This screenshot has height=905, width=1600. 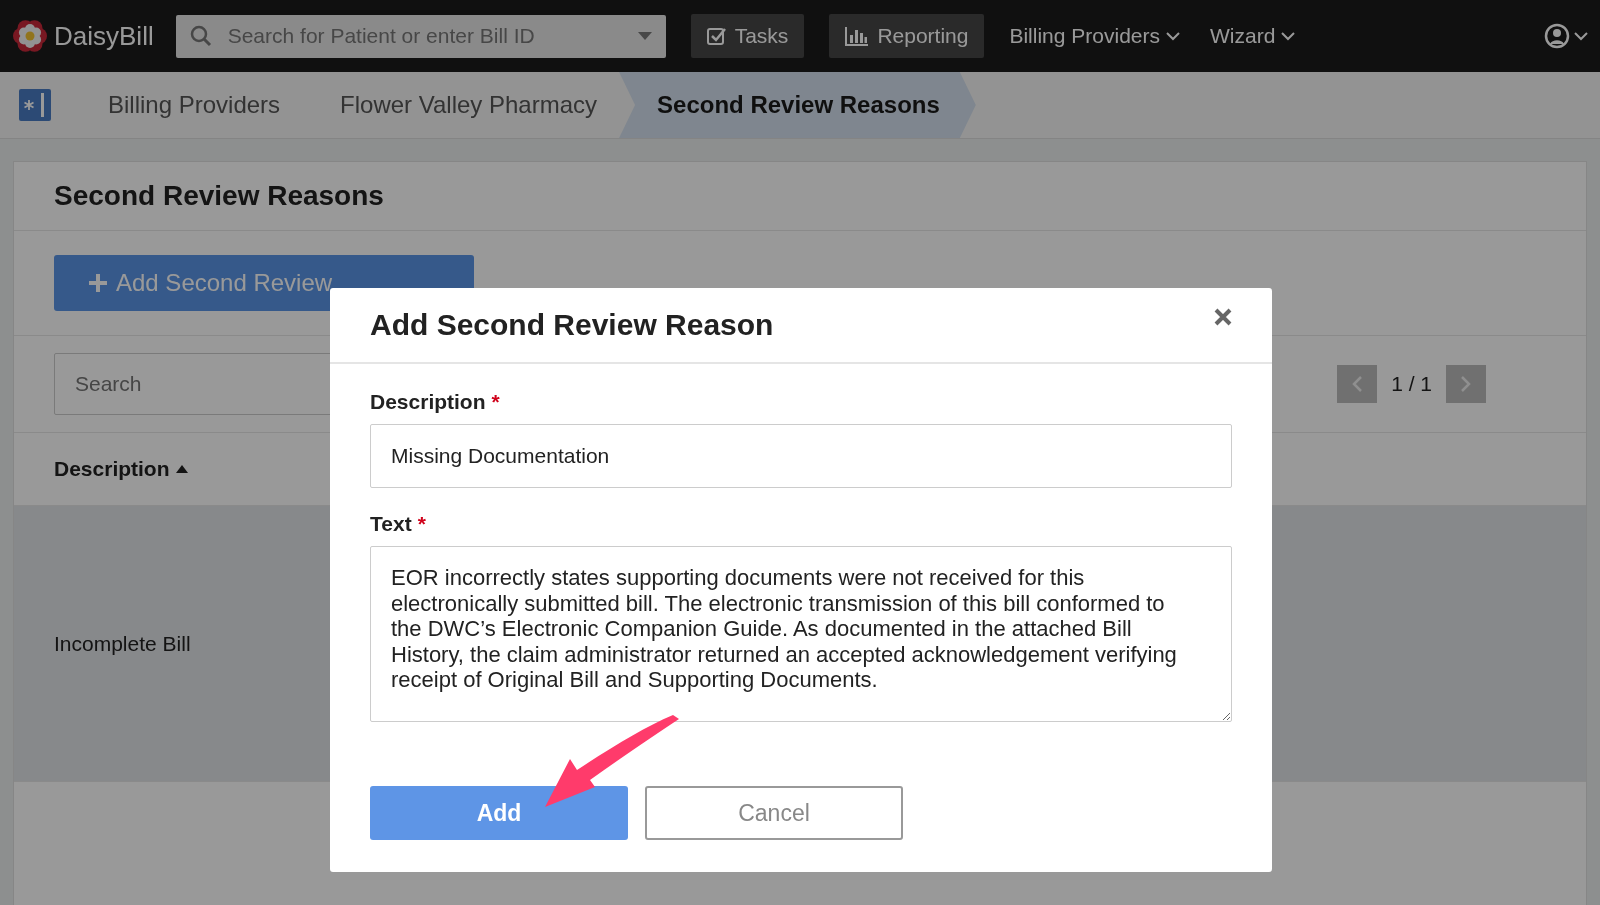 What do you see at coordinates (219, 196) in the screenshot?
I see `page-title: Second Review Reasons` at bounding box center [219, 196].